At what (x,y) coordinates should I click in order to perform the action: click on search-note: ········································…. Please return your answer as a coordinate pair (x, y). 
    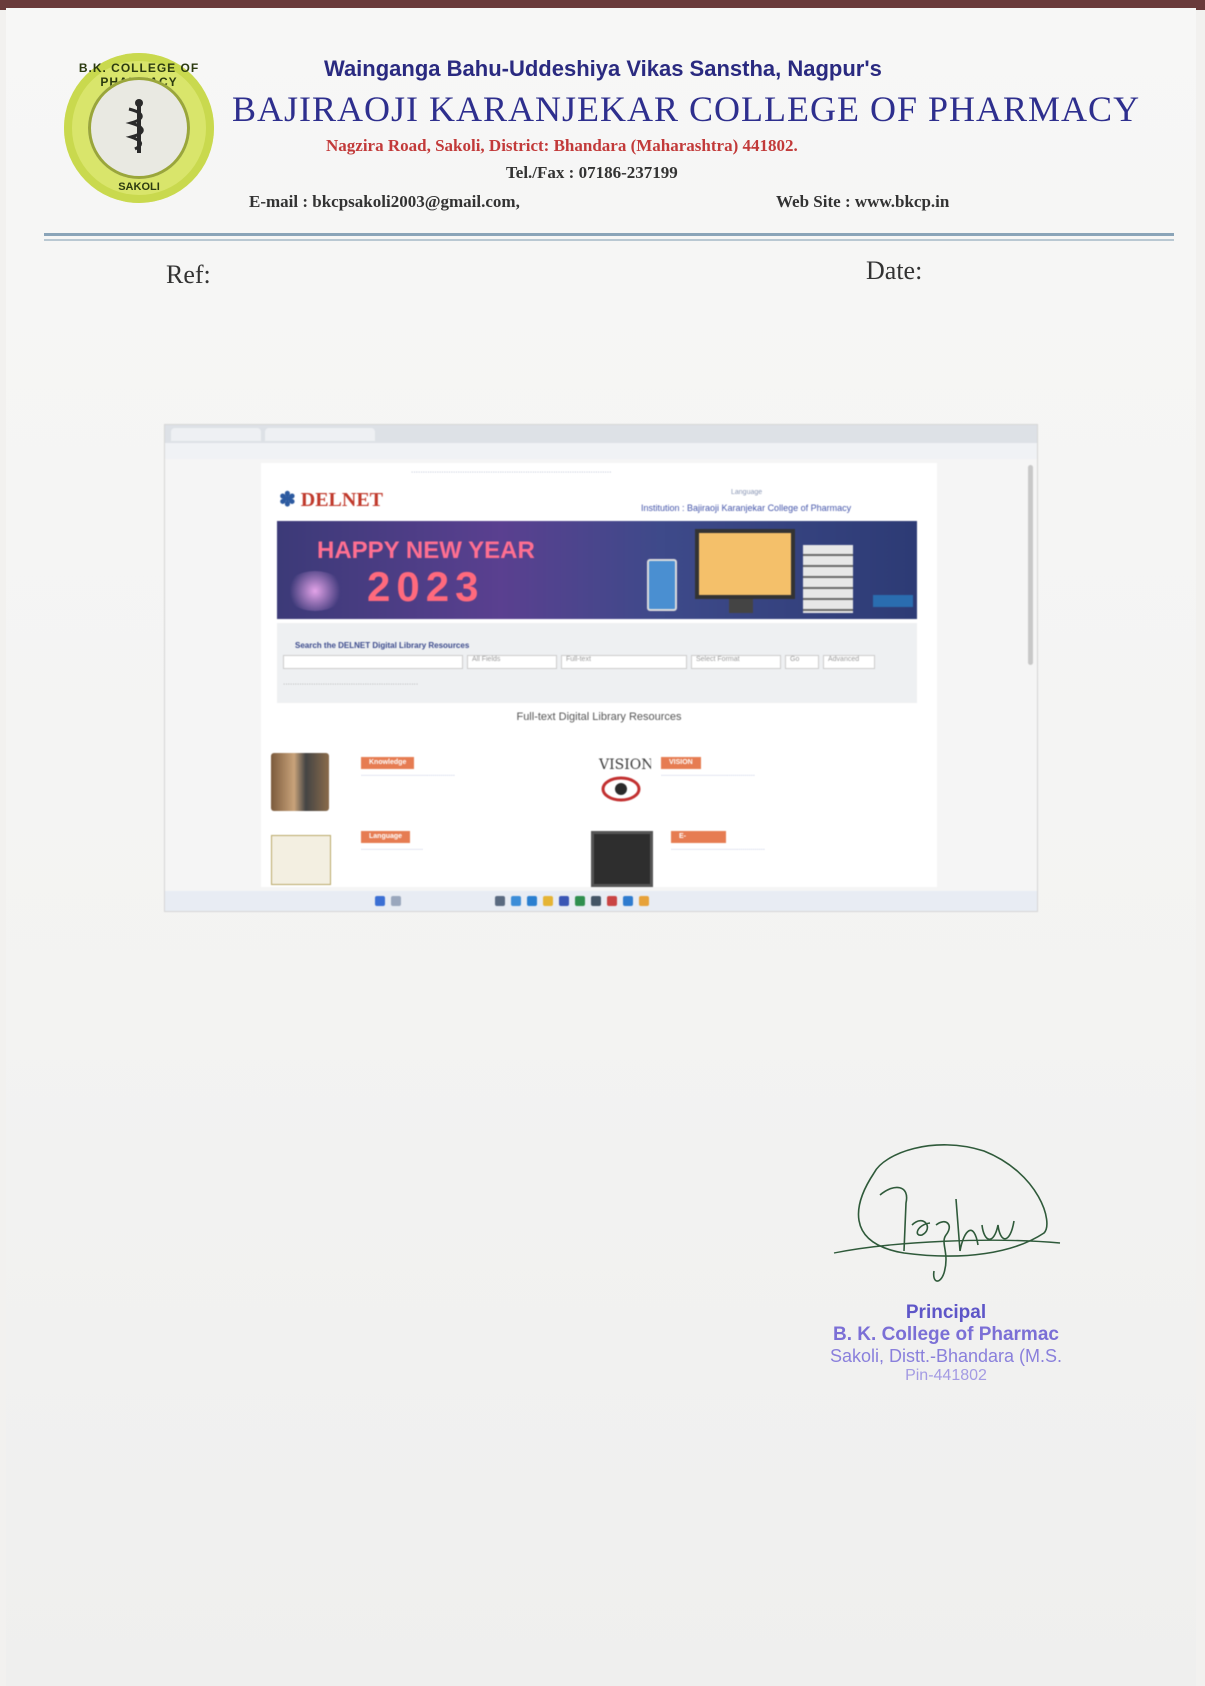
    Looking at the image, I should click on (351, 684).